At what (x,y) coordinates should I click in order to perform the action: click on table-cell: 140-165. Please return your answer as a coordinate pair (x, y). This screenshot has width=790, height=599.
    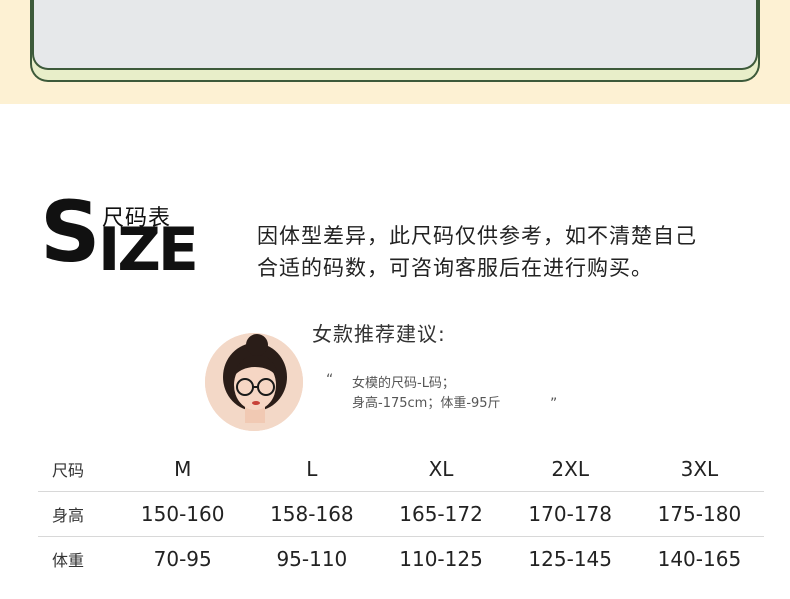
    Looking at the image, I should click on (699, 559).